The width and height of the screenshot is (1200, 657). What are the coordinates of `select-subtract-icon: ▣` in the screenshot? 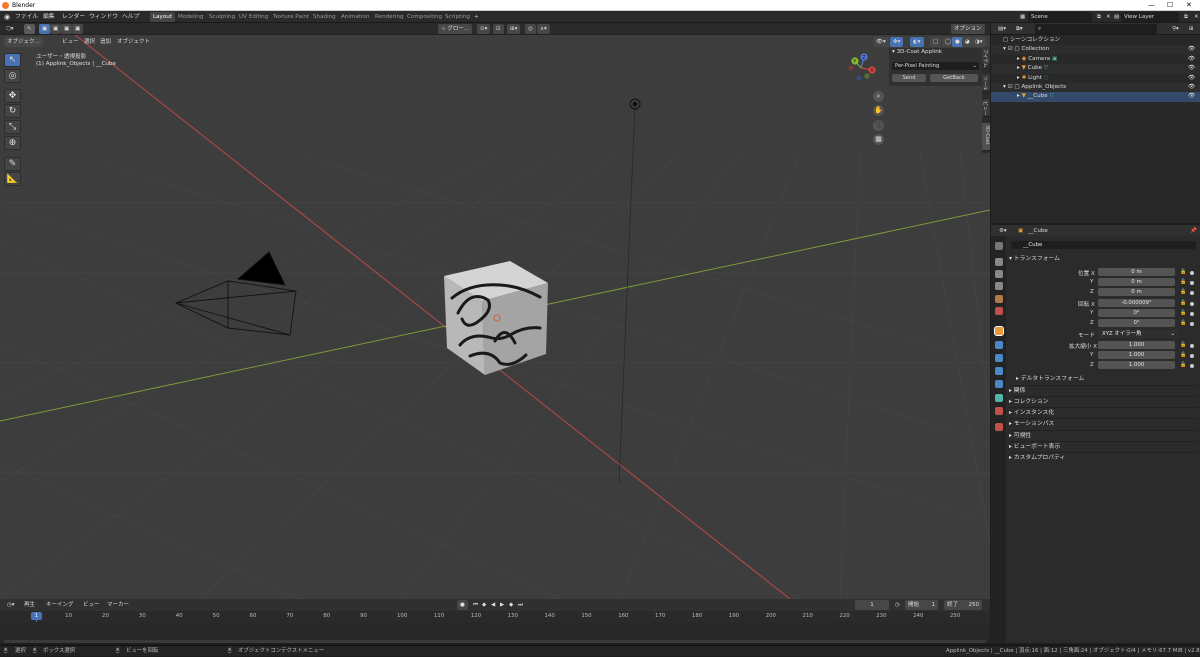 It's located at (67, 29).